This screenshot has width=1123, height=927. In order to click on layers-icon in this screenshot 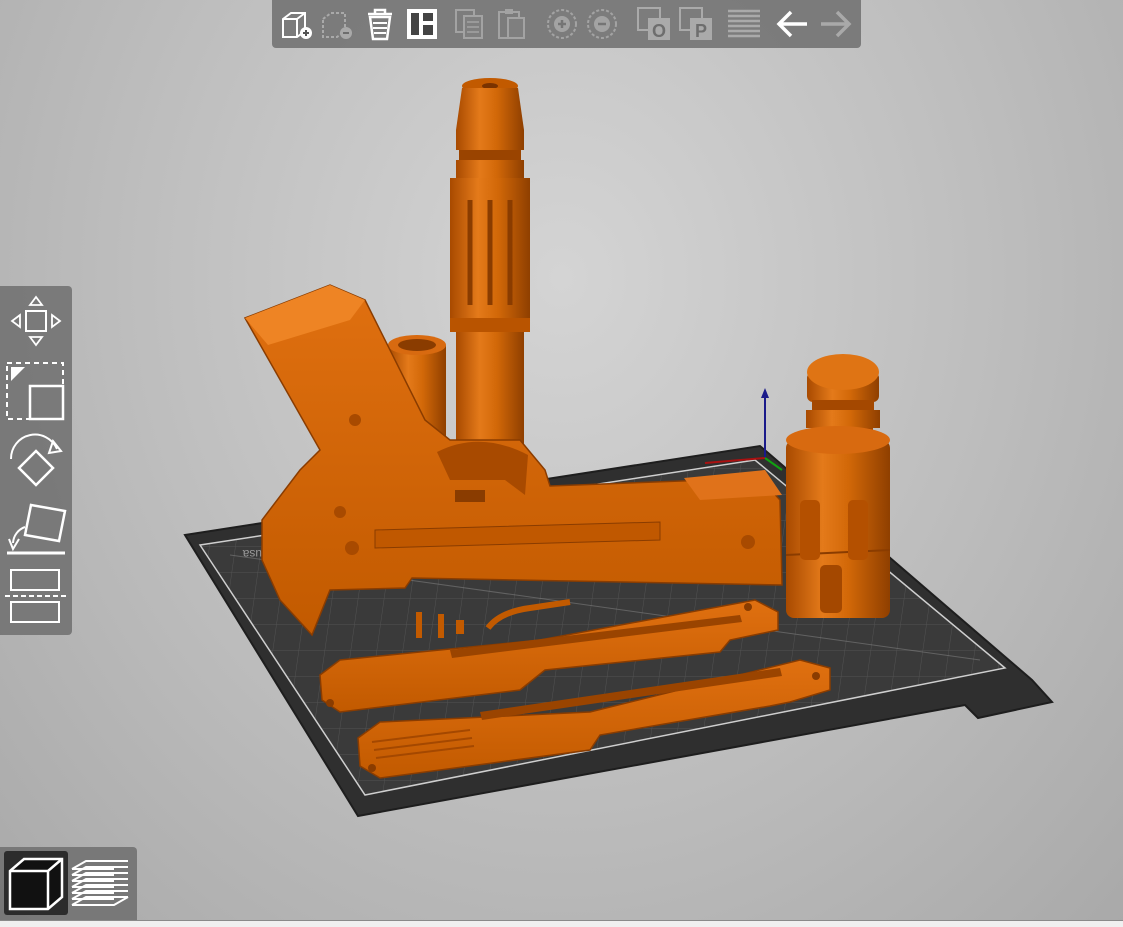, I will do `click(744, 23)`.